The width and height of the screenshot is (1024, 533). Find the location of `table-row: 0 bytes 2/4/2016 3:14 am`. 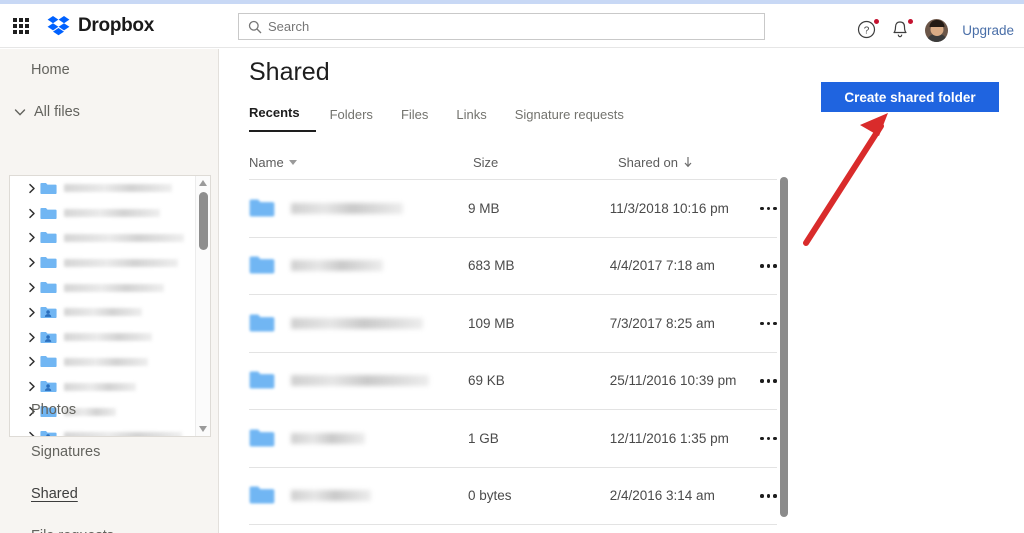

table-row: 0 bytes 2/4/2016 3:14 am is located at coordinates (513, 496).